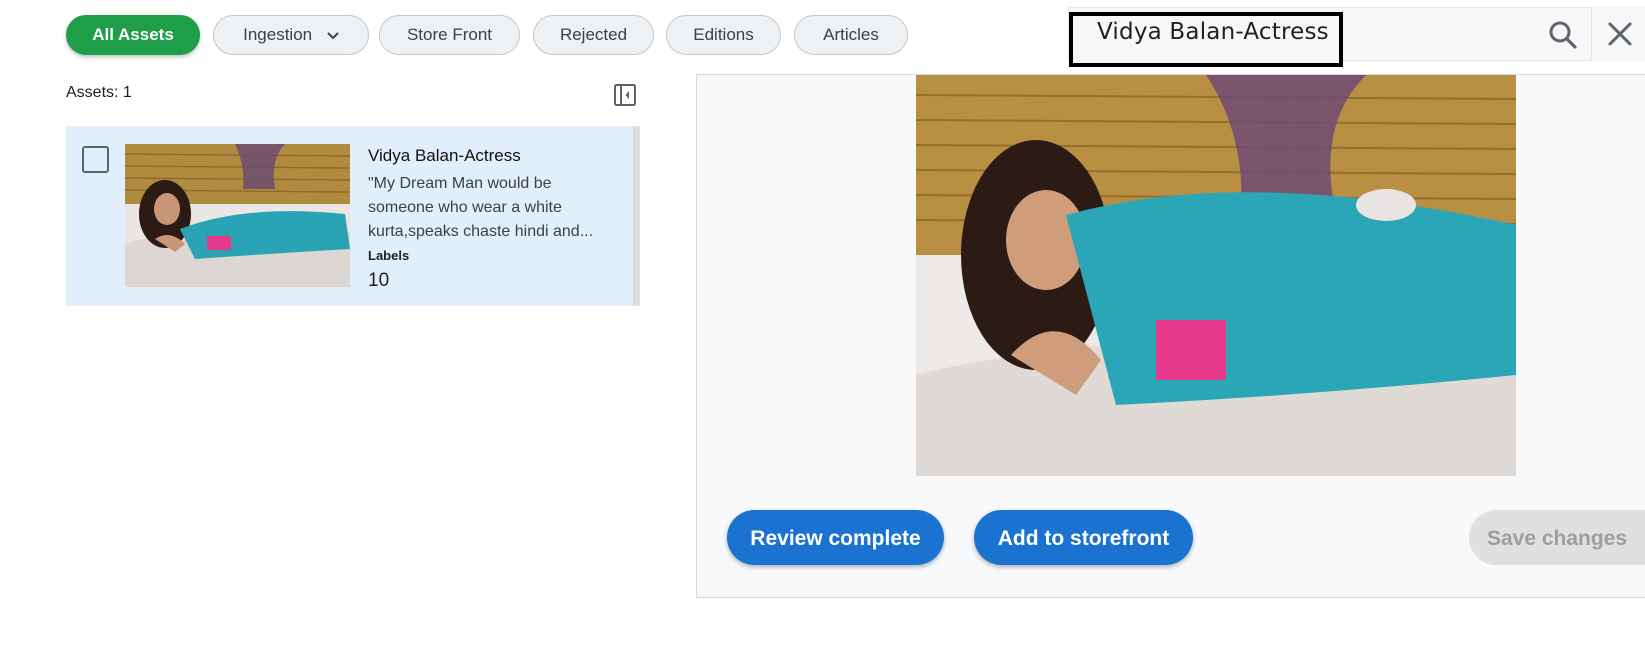  What do you see at coordinates (449, 35) in the screenshot?
I see `filter-chip-store-front: Store Front` at bounding box center [449, 35].